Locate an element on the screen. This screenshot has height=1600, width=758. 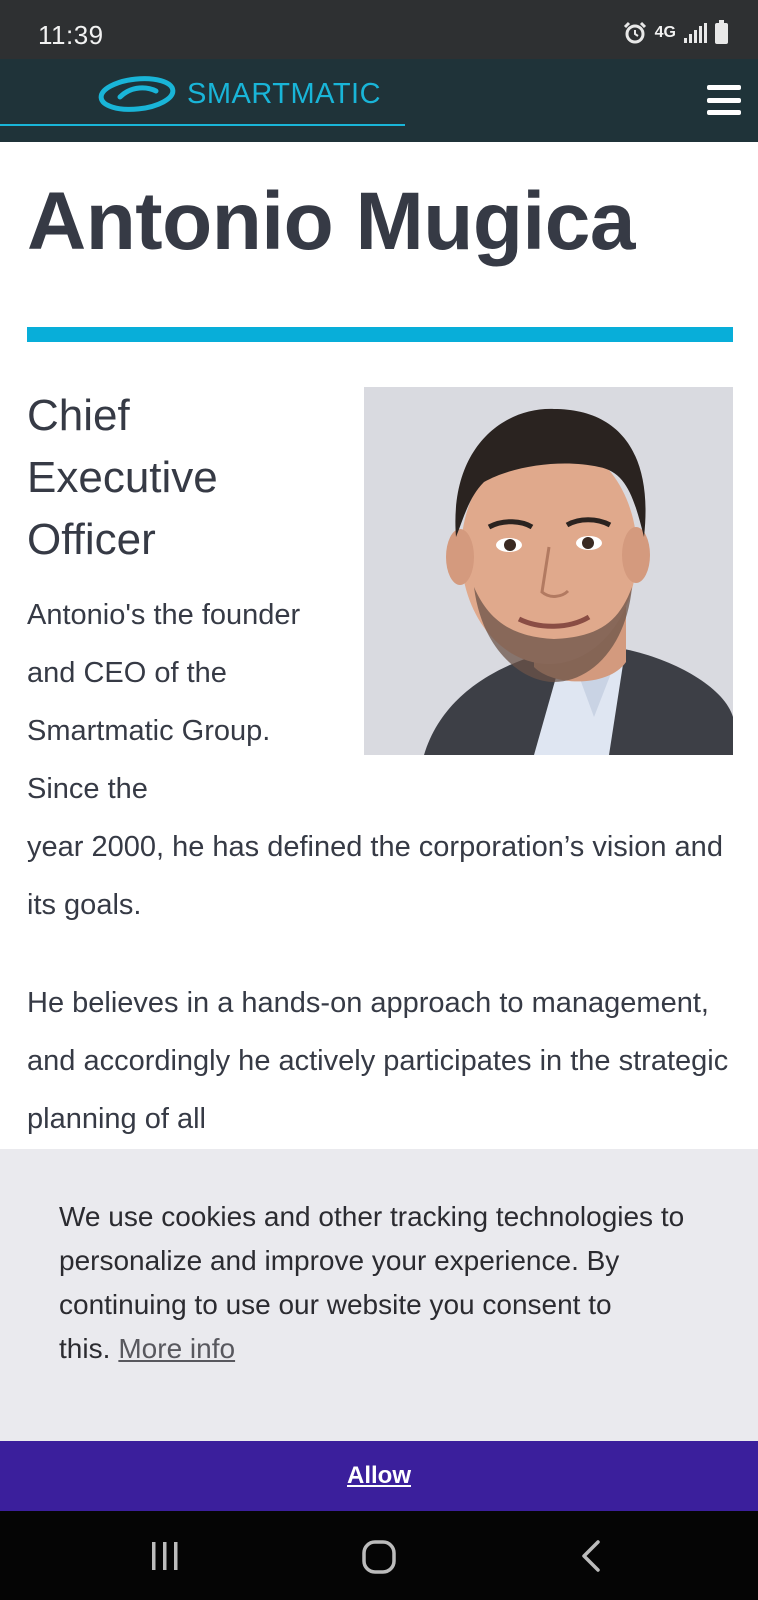
logo-text: SMARTMATIC is located at coordinates (284, 94).